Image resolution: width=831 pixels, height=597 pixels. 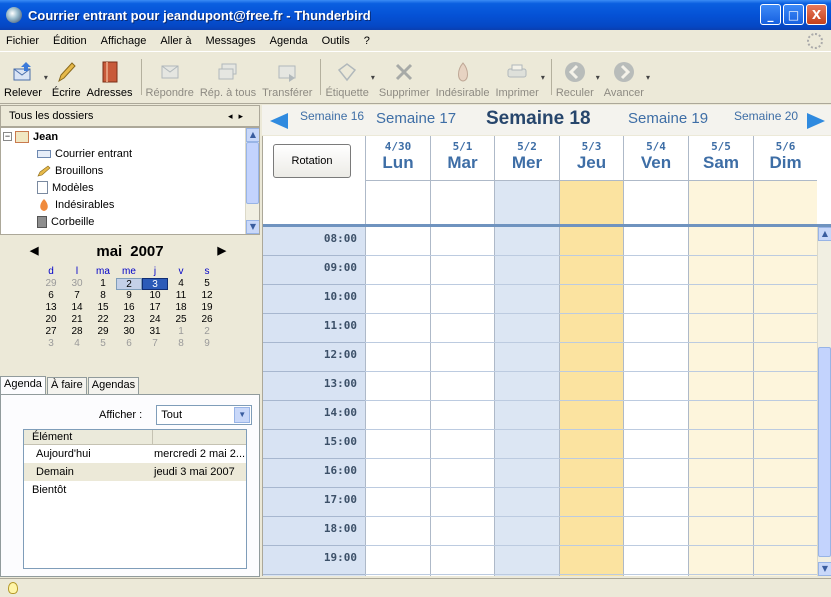 I want to click on scroll-down-arrow: ▼, so click(x=252, y=227).